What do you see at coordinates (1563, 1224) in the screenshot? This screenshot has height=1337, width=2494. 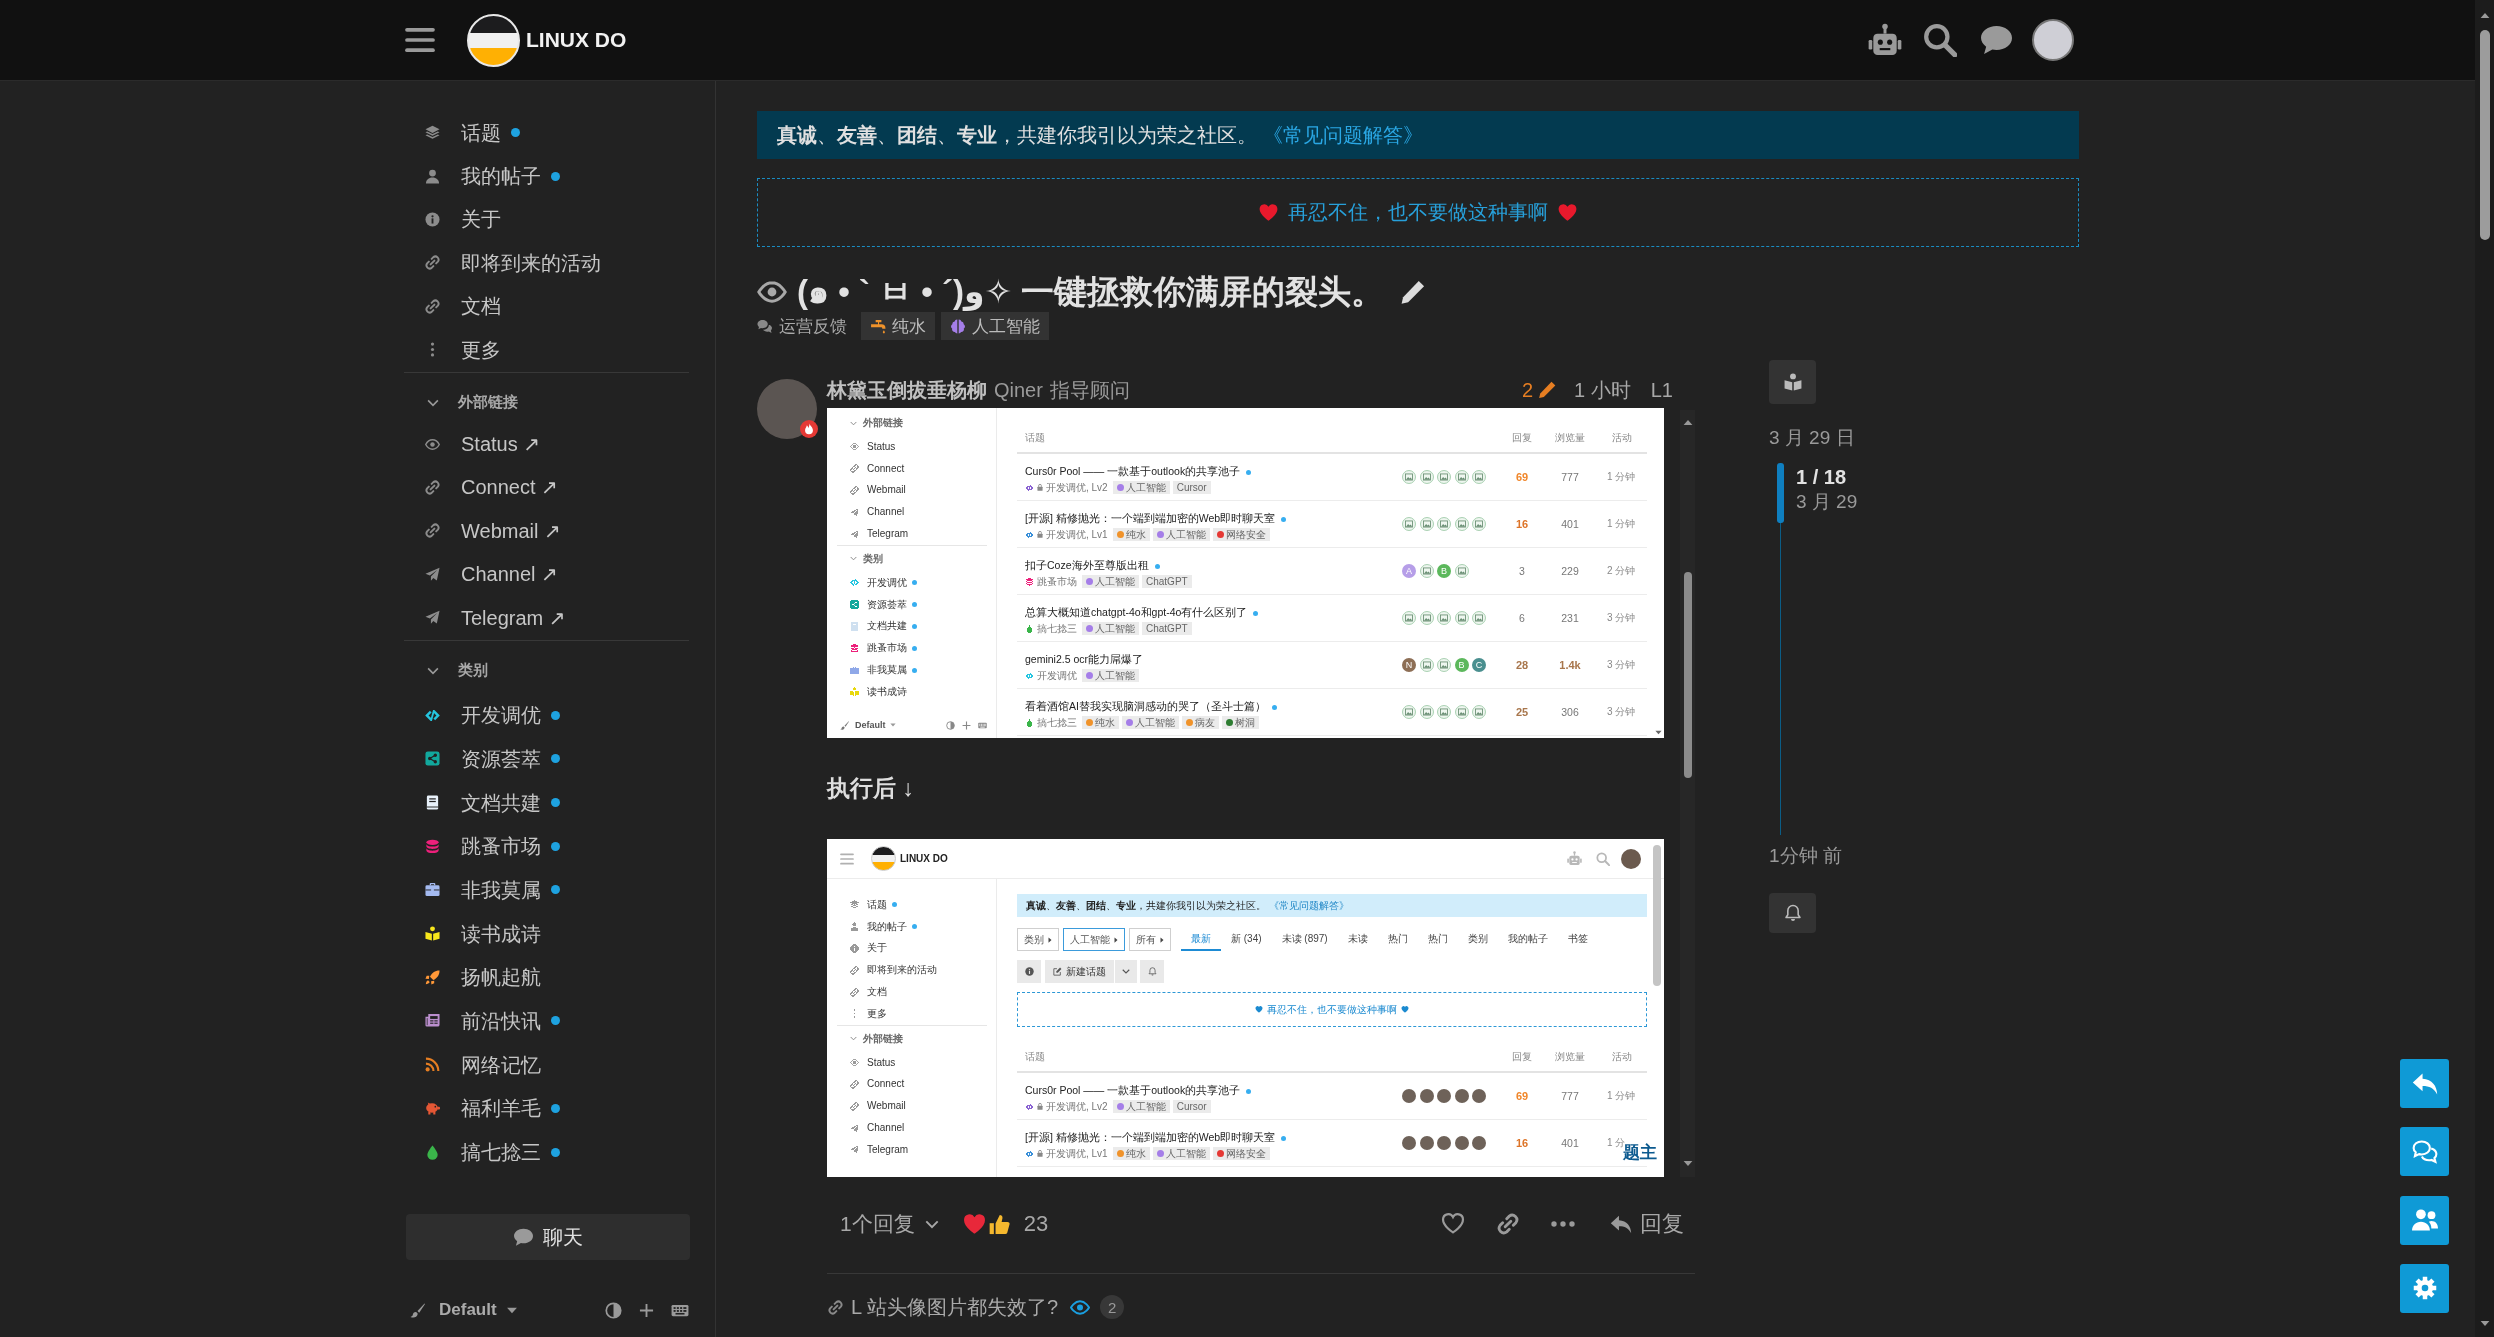 I see `more-icon` at bounding box center [1563, 1224].